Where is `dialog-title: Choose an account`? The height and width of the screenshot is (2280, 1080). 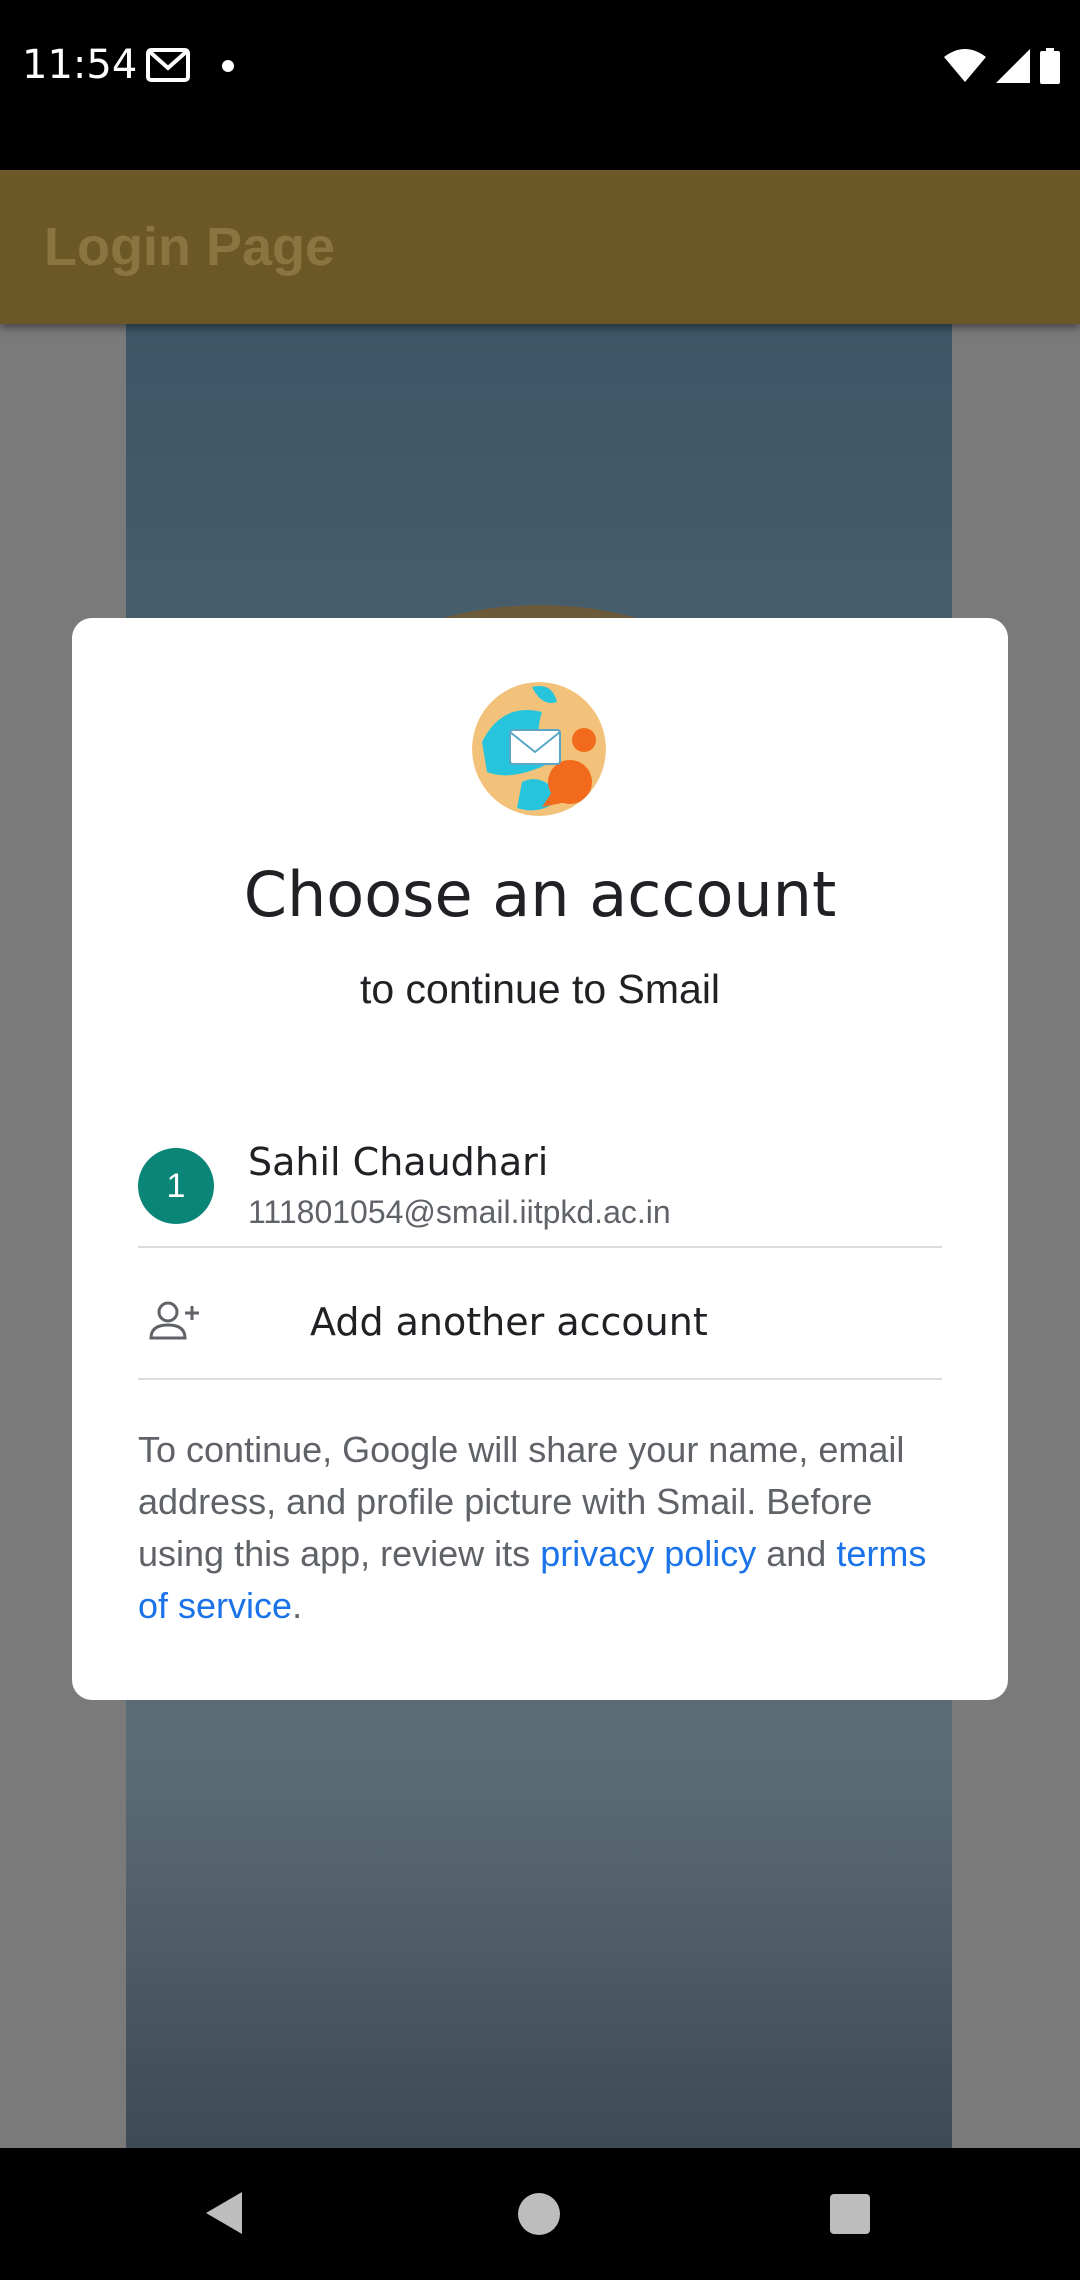
dialog-title: Choose an account is located at coordinates (540, 894).